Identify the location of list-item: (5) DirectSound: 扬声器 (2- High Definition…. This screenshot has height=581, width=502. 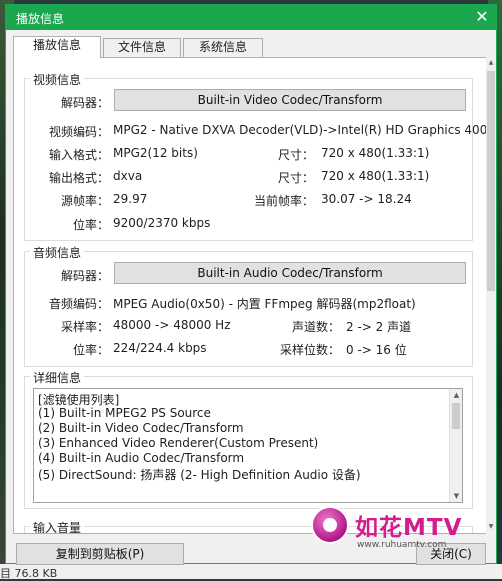
(199, 475).